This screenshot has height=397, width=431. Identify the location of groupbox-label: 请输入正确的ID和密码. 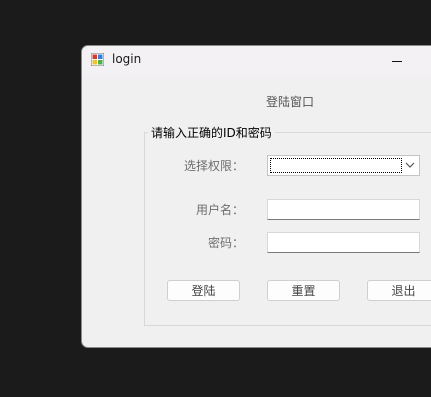
(211, 132).